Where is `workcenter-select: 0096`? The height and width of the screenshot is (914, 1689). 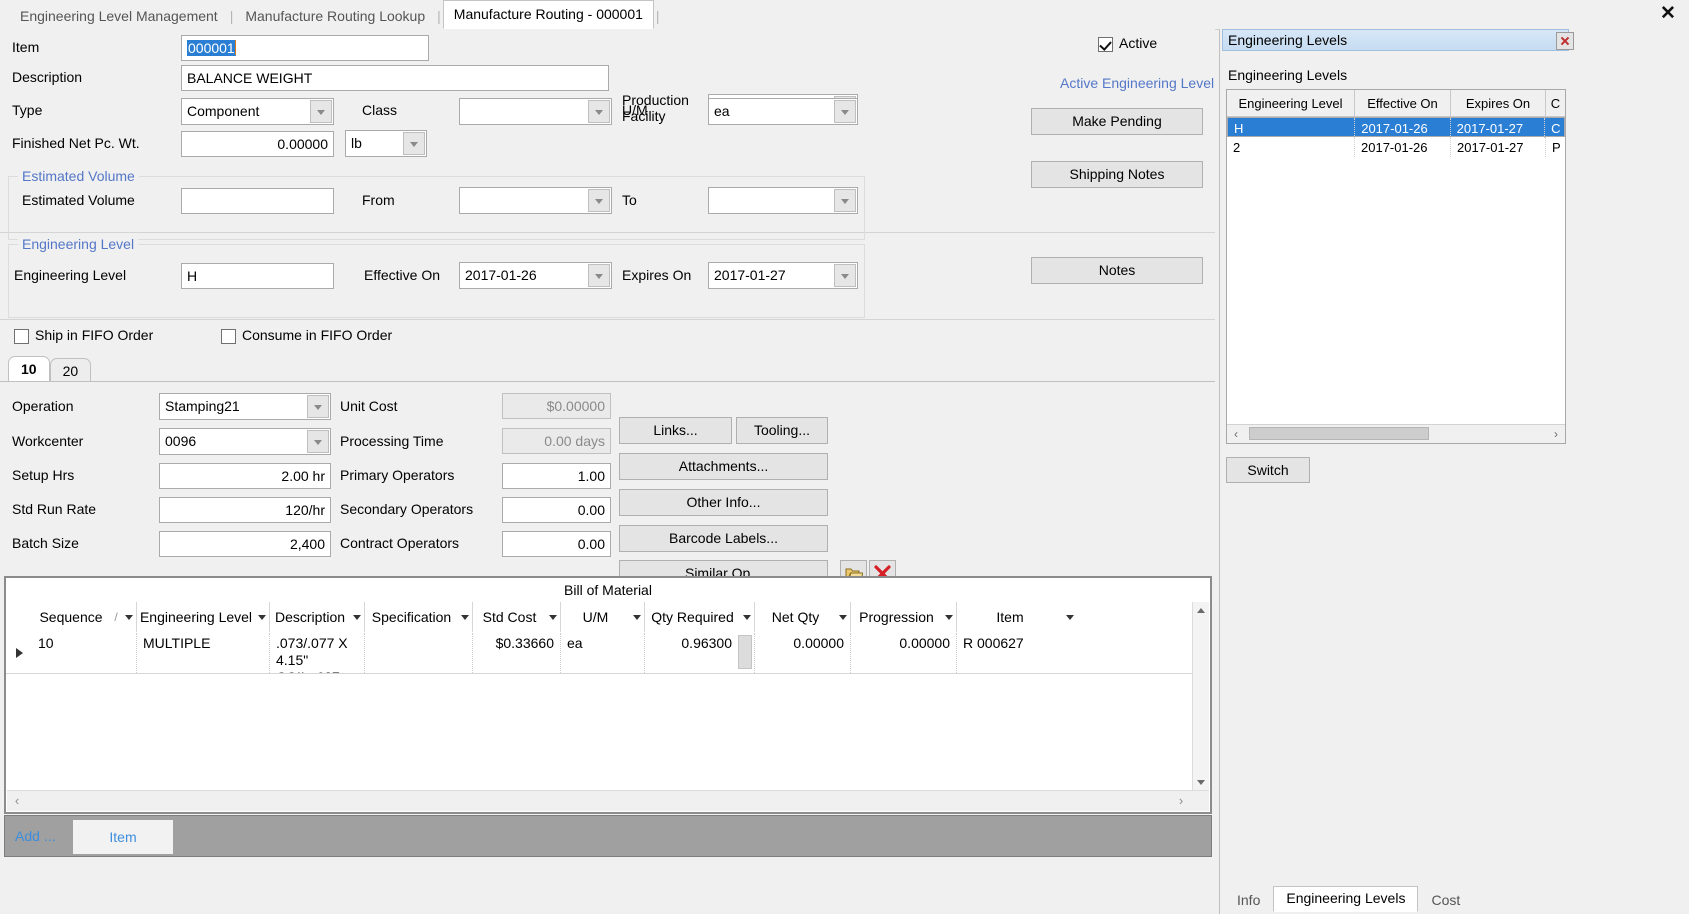 workcenter-select: 0096 is located at coordinates (245, 441).